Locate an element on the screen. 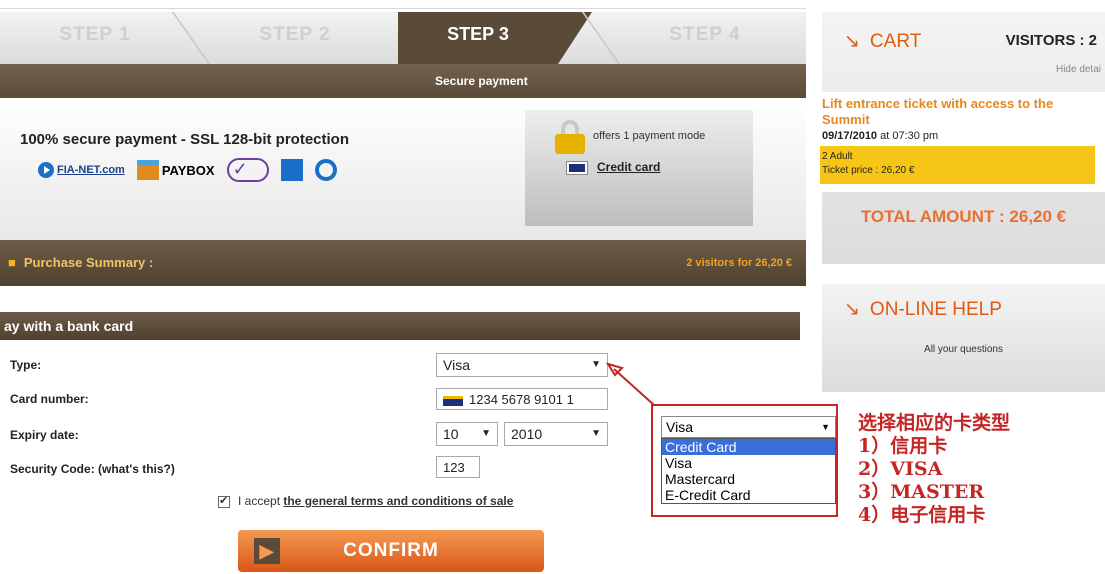 The width and height of the screenshot is (1105, 574). terms-link: the general terms and conditions of sale is located at coordinates (398, 501).